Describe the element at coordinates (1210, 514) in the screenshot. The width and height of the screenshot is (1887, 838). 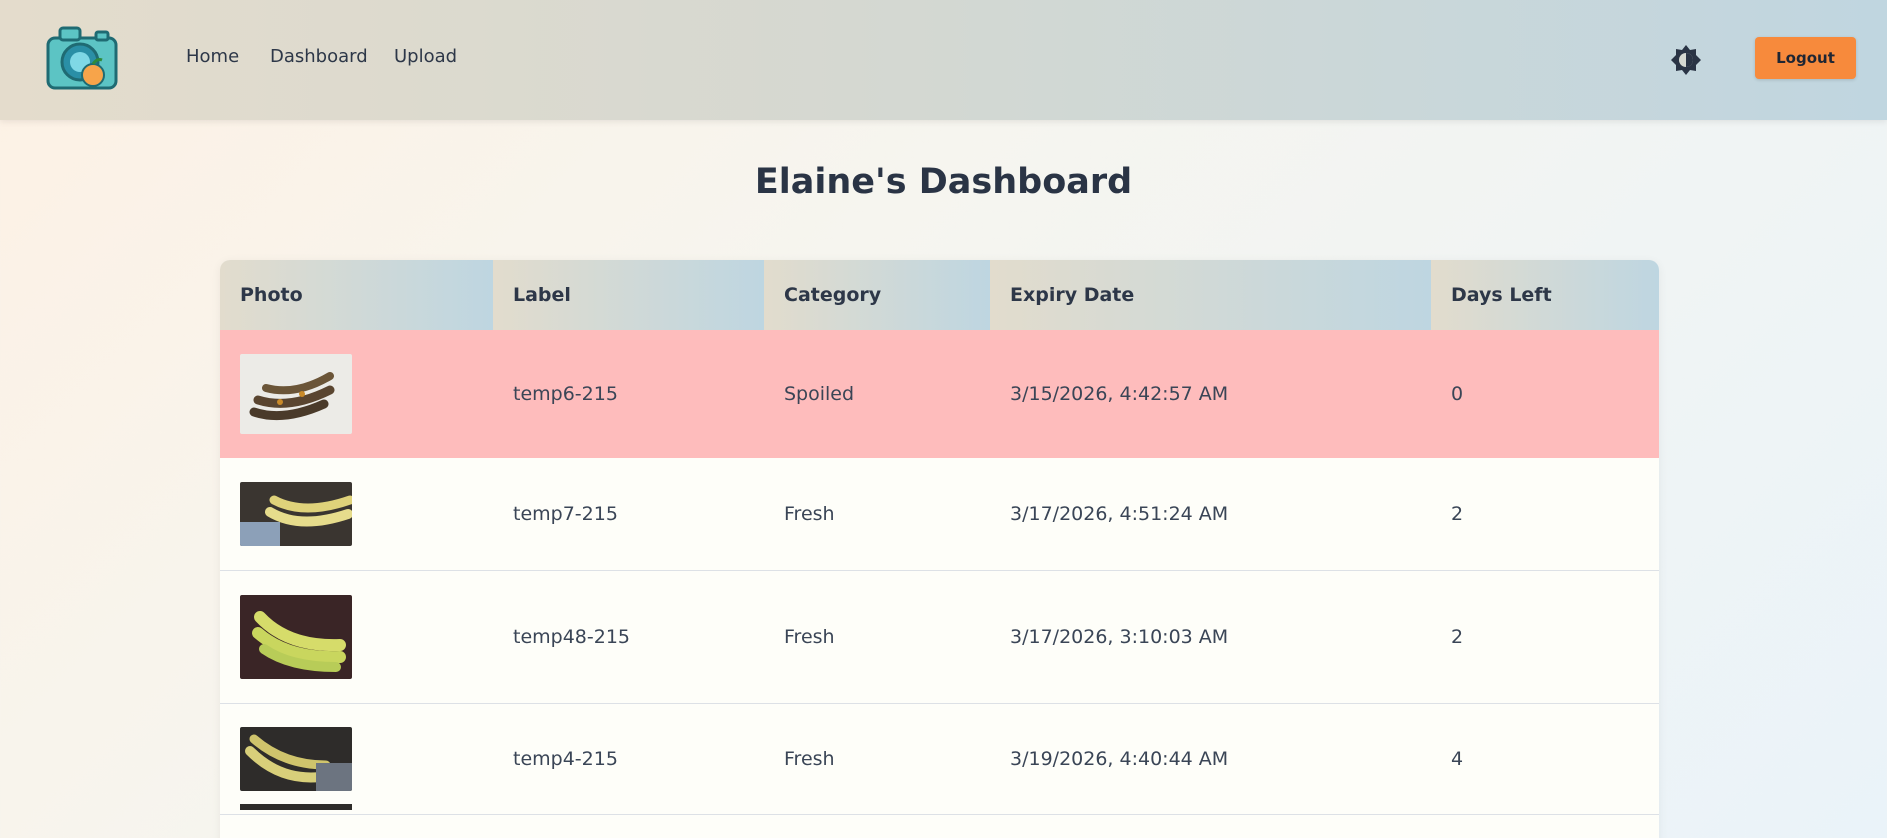
I see `expiry-date-cell: 3/17/2026, 4:51:24 AM` at that location.